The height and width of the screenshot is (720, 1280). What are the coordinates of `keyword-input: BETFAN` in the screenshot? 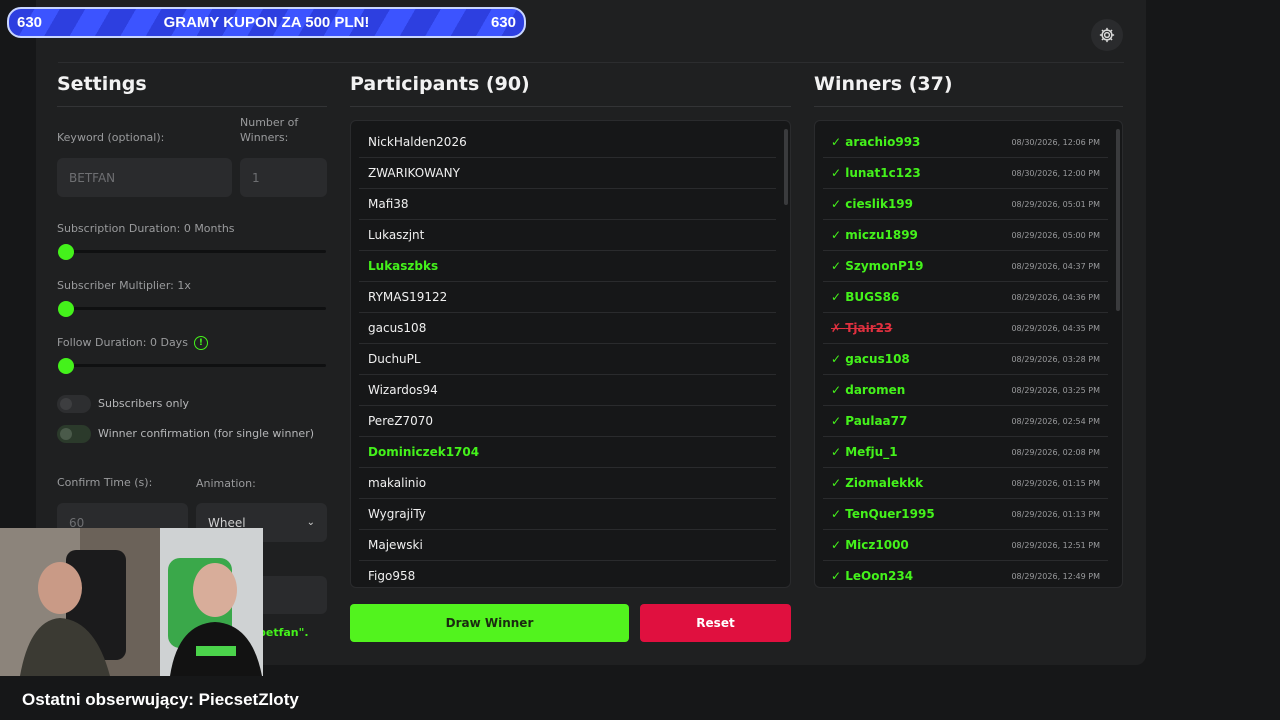 It's located at (144, 177).